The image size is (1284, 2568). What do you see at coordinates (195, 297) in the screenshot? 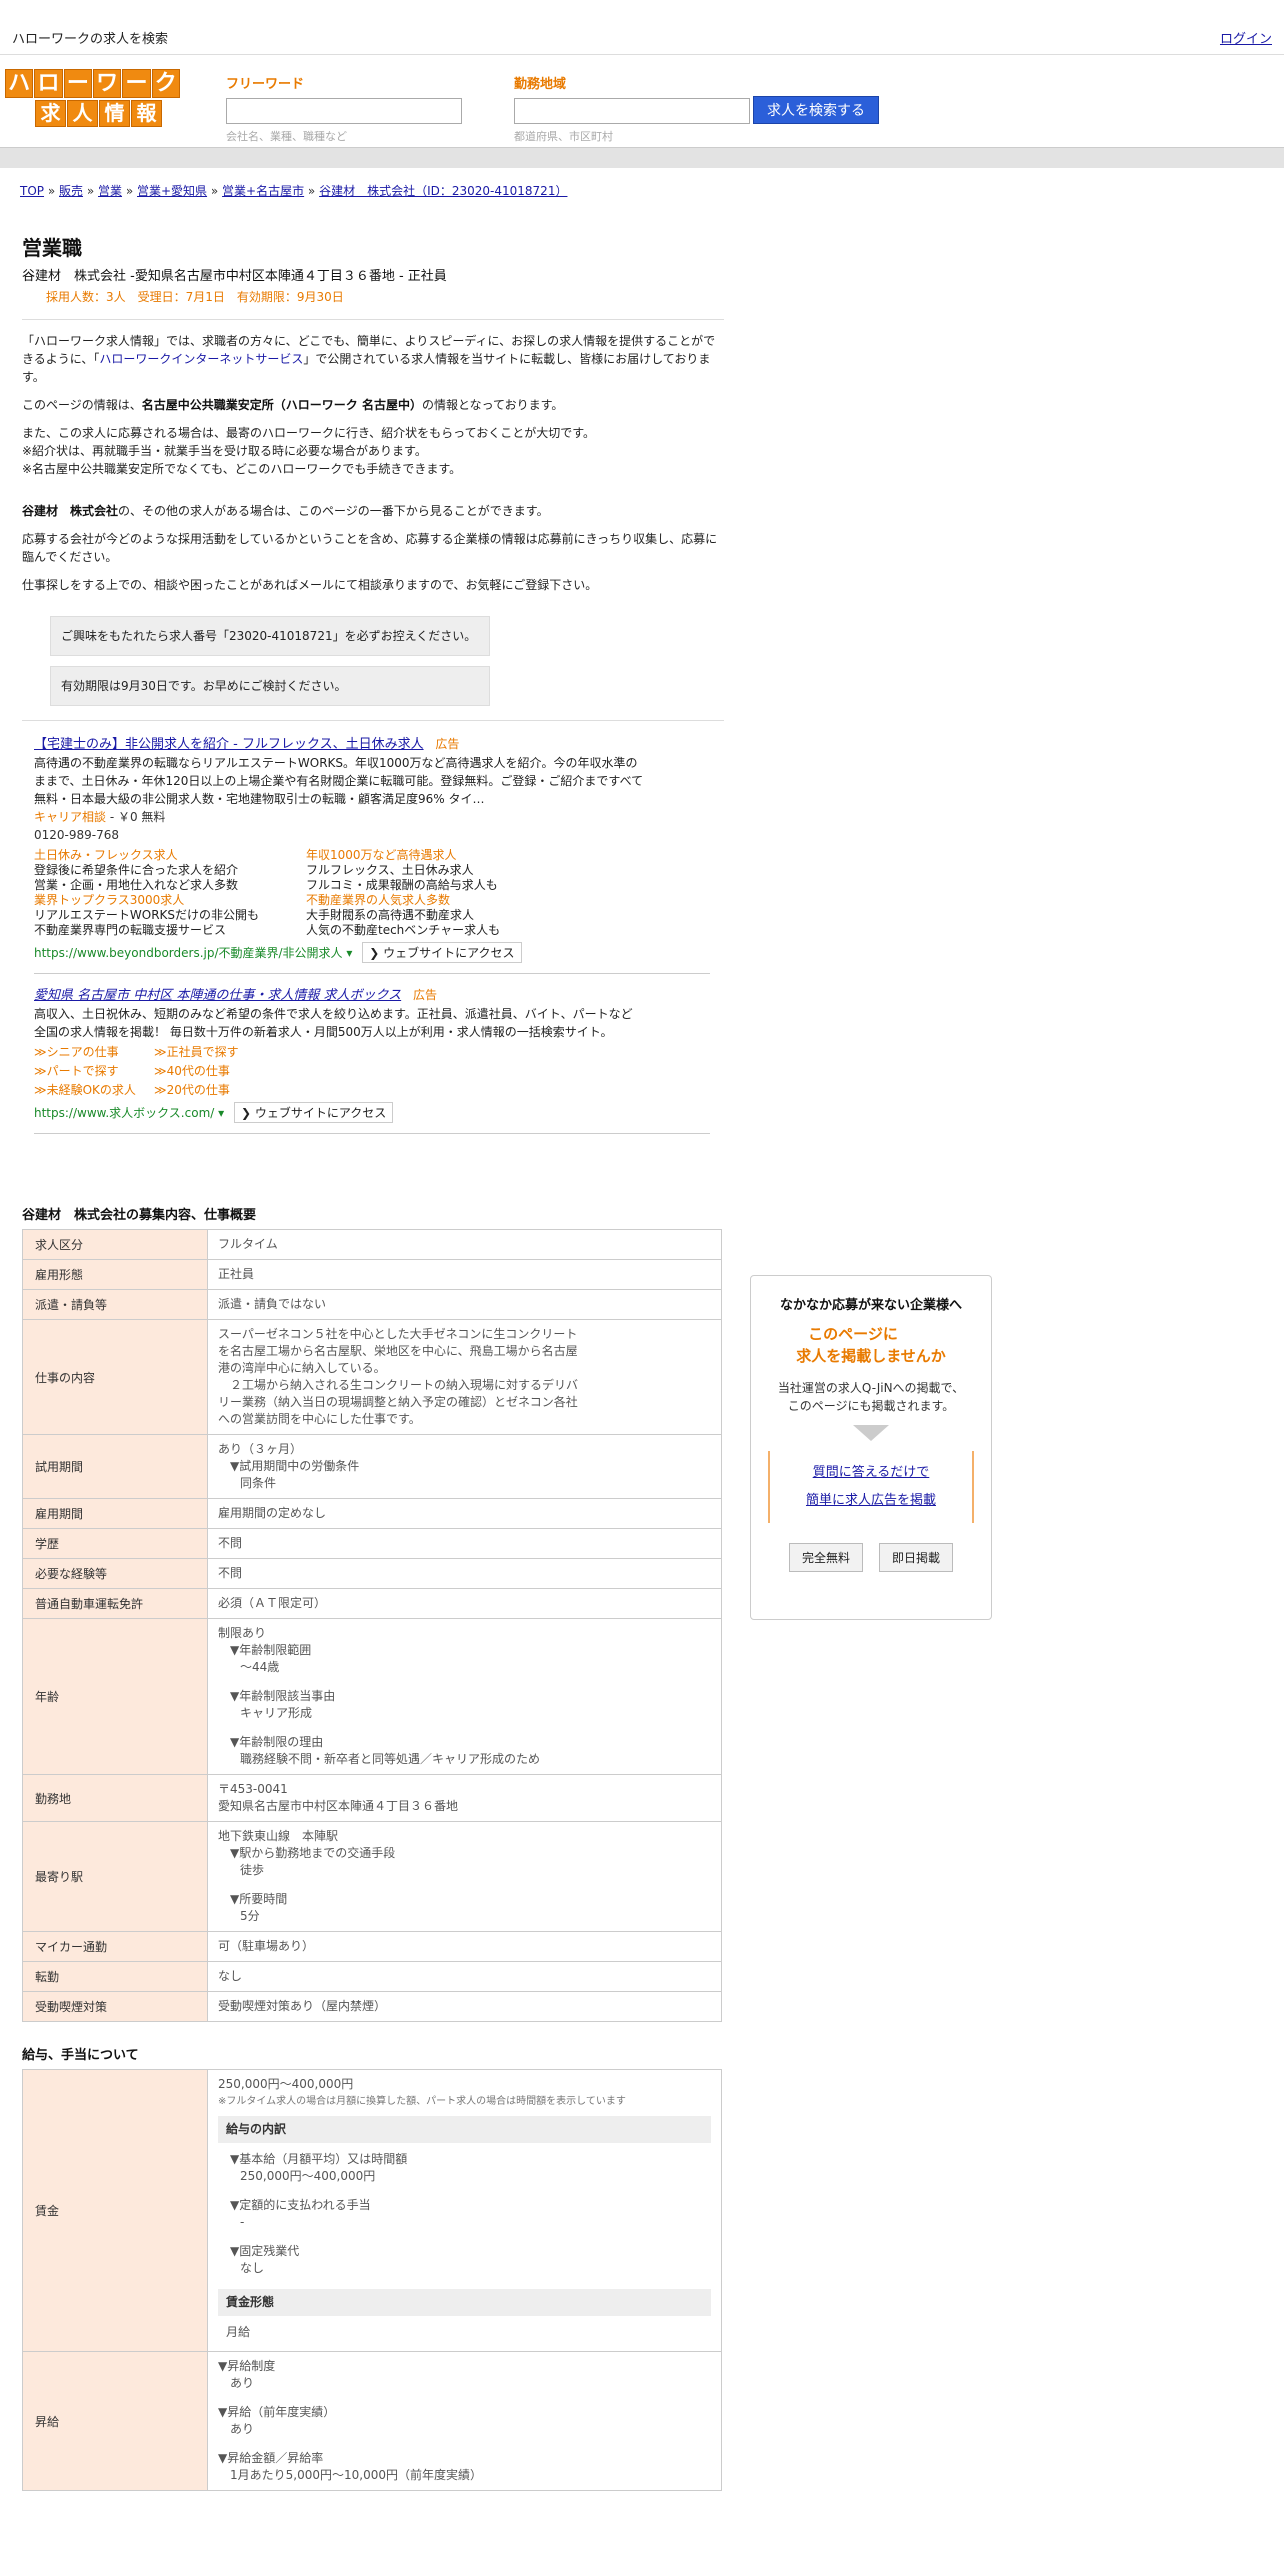
I see `job-meta: 採用人数：3人 受理日：7月1日 有効期限：9月30日` at bounding box center [195, 297].